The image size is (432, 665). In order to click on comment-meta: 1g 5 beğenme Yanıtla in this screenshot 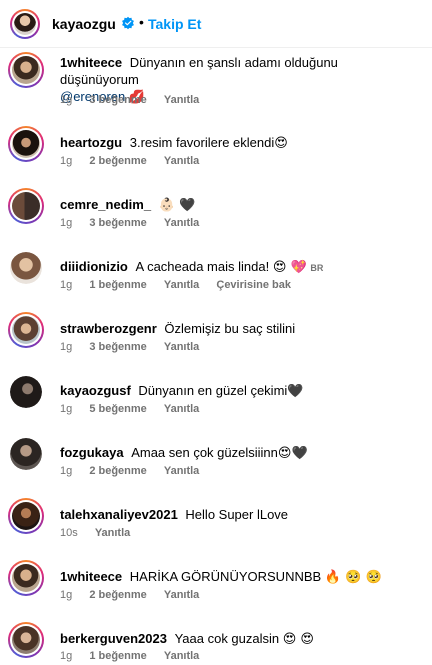, I will do `click(136, 409)`.